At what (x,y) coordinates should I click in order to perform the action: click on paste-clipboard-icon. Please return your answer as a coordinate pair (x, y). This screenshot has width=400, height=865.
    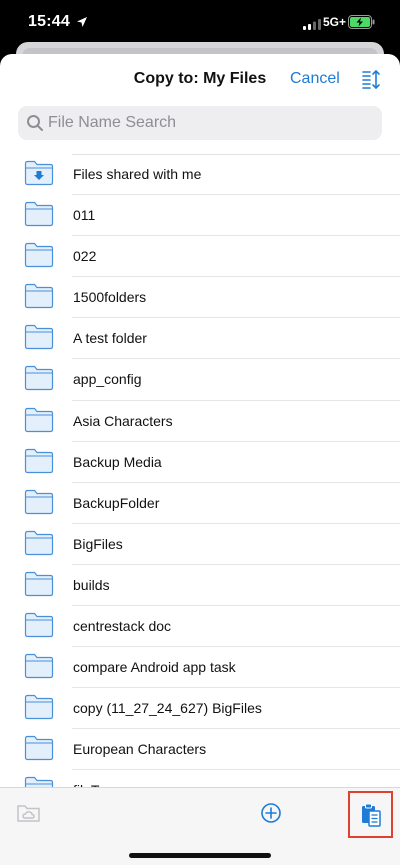
    Looking at the image, I should click on (371, 815).